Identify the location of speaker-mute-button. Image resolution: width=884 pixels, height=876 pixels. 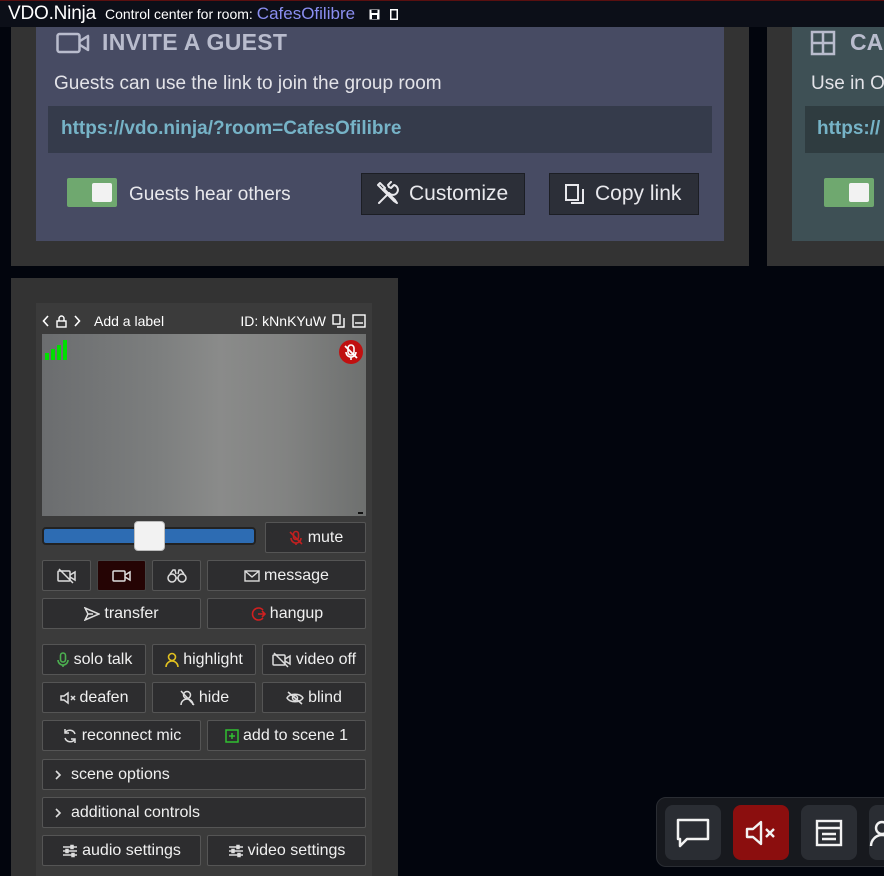
(761, 832).